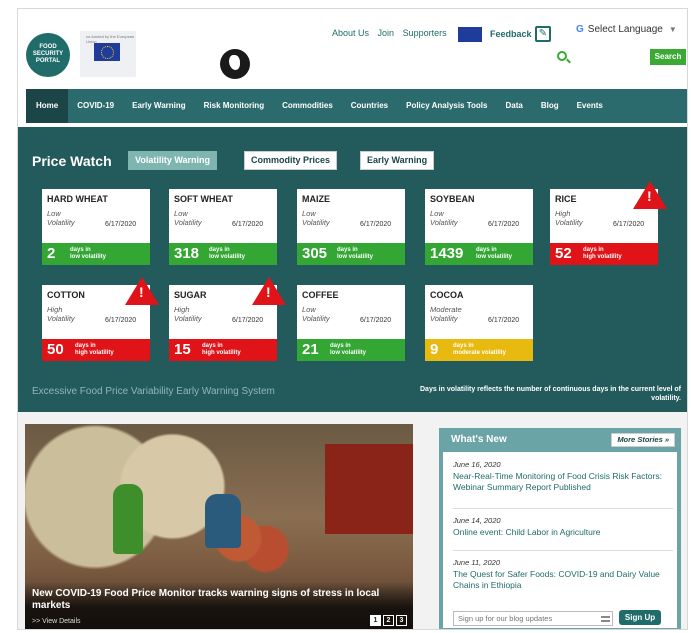  I want to click on nav-home: Home, so click(47, 106).